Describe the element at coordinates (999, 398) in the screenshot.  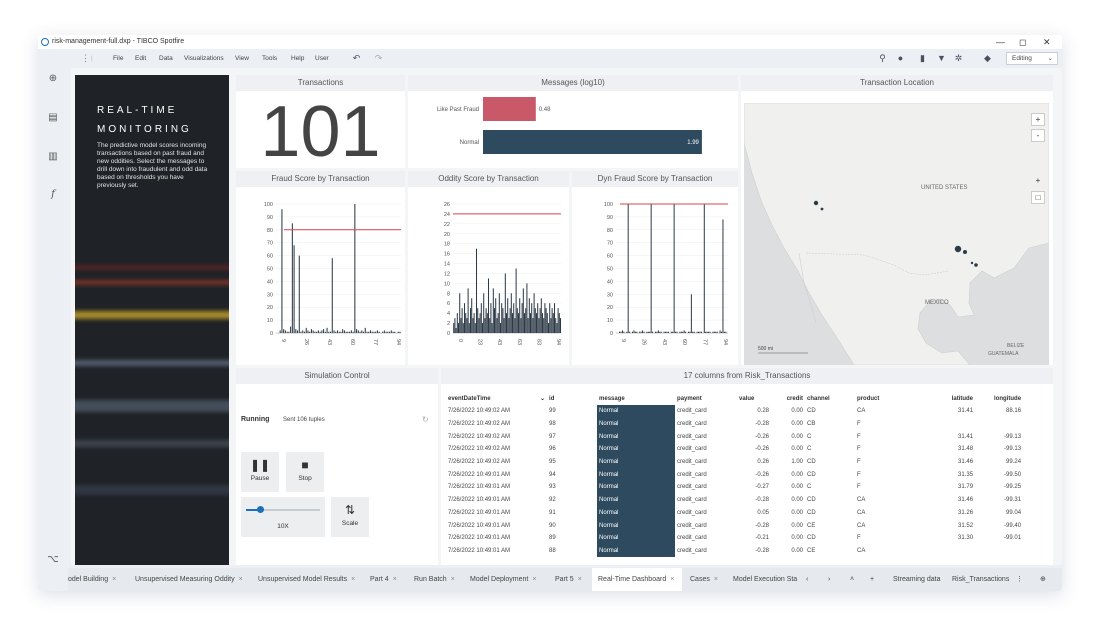
I see `column-header: longitude` at that location.